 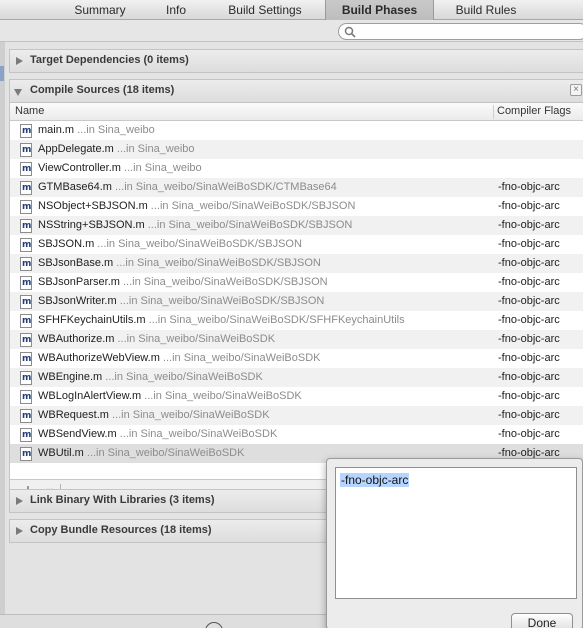 What do you see at coordinates (296, 91) in the screenshot?
I see `compile-sources-header: Compile Sources (18 items) ×` at bounding box center [296, 91].